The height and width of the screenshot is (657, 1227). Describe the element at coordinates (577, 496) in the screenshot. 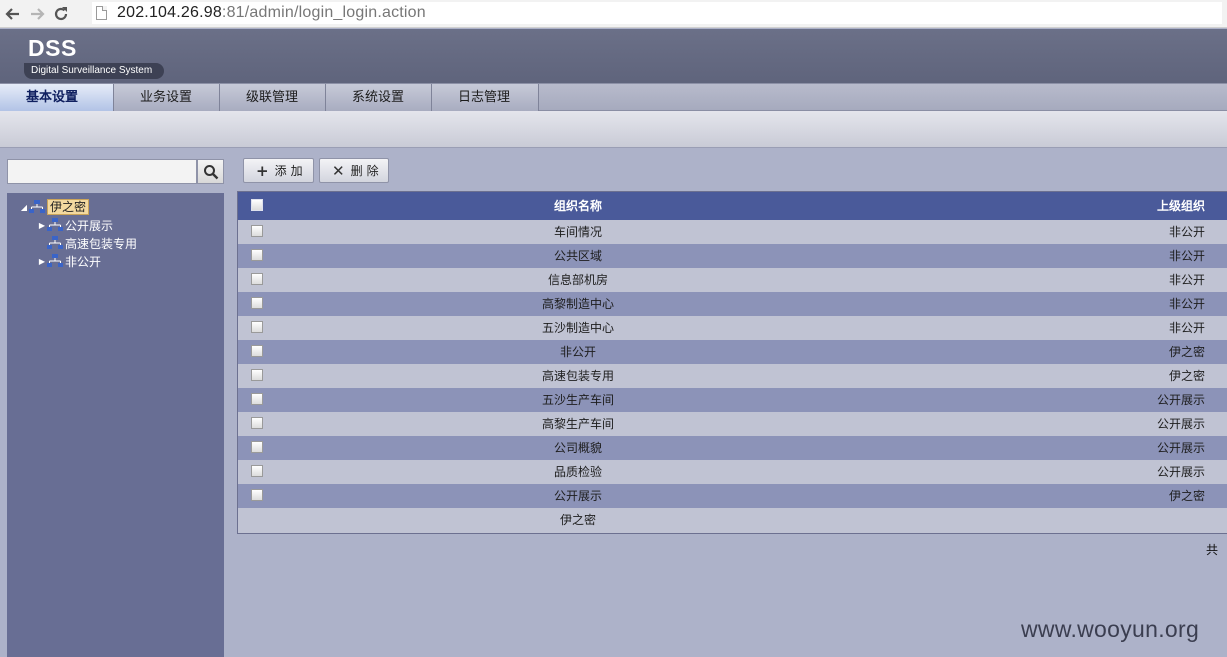

I see `cell-org-name: 公开展示` at that location.